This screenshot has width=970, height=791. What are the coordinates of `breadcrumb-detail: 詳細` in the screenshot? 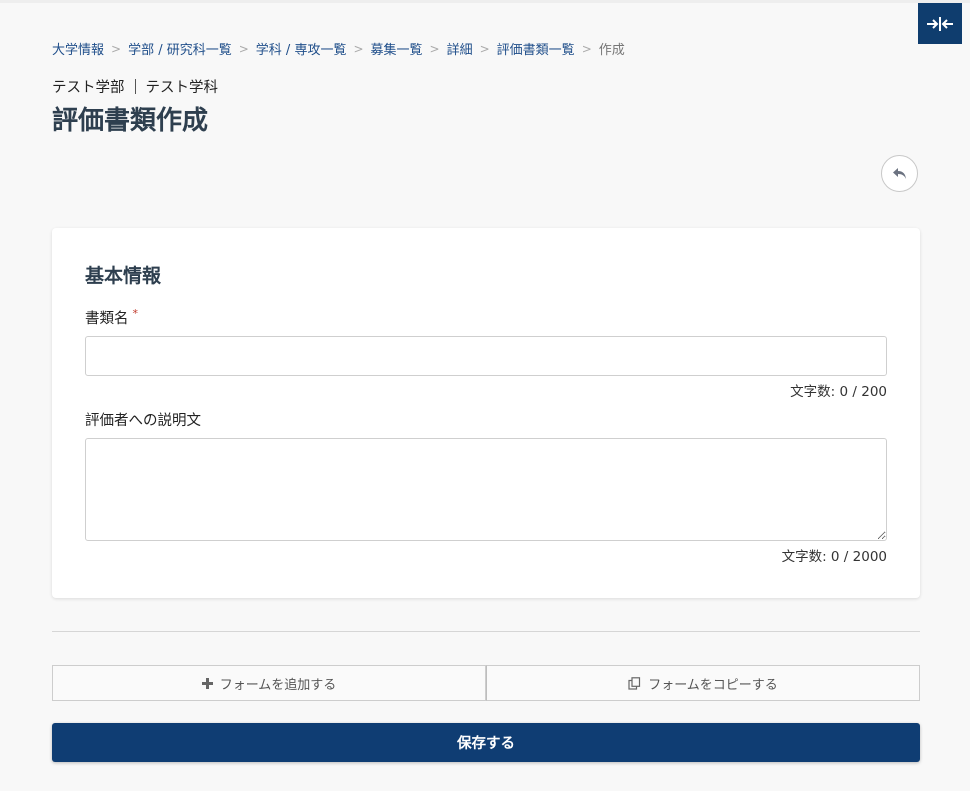 It's located at (460, 48).